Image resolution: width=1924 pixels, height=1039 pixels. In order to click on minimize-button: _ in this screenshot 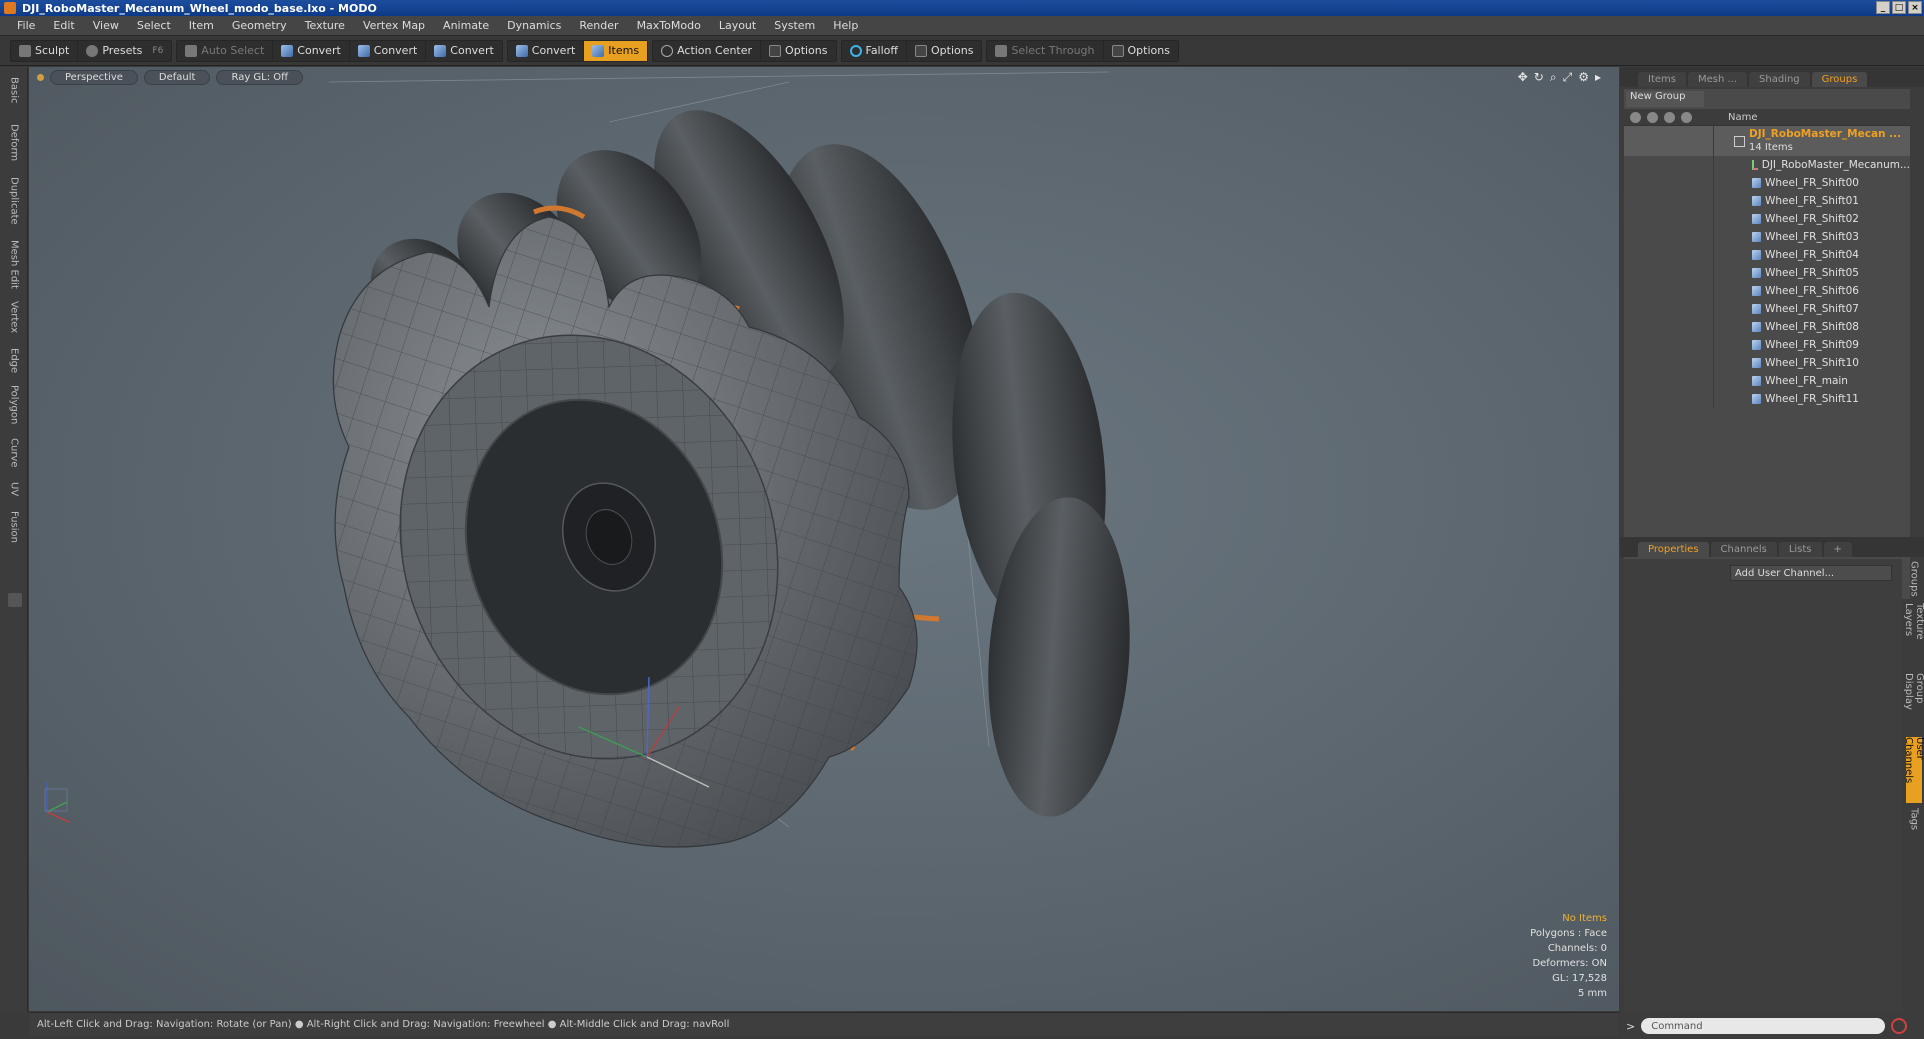, I will do `click(1883, 7)`.